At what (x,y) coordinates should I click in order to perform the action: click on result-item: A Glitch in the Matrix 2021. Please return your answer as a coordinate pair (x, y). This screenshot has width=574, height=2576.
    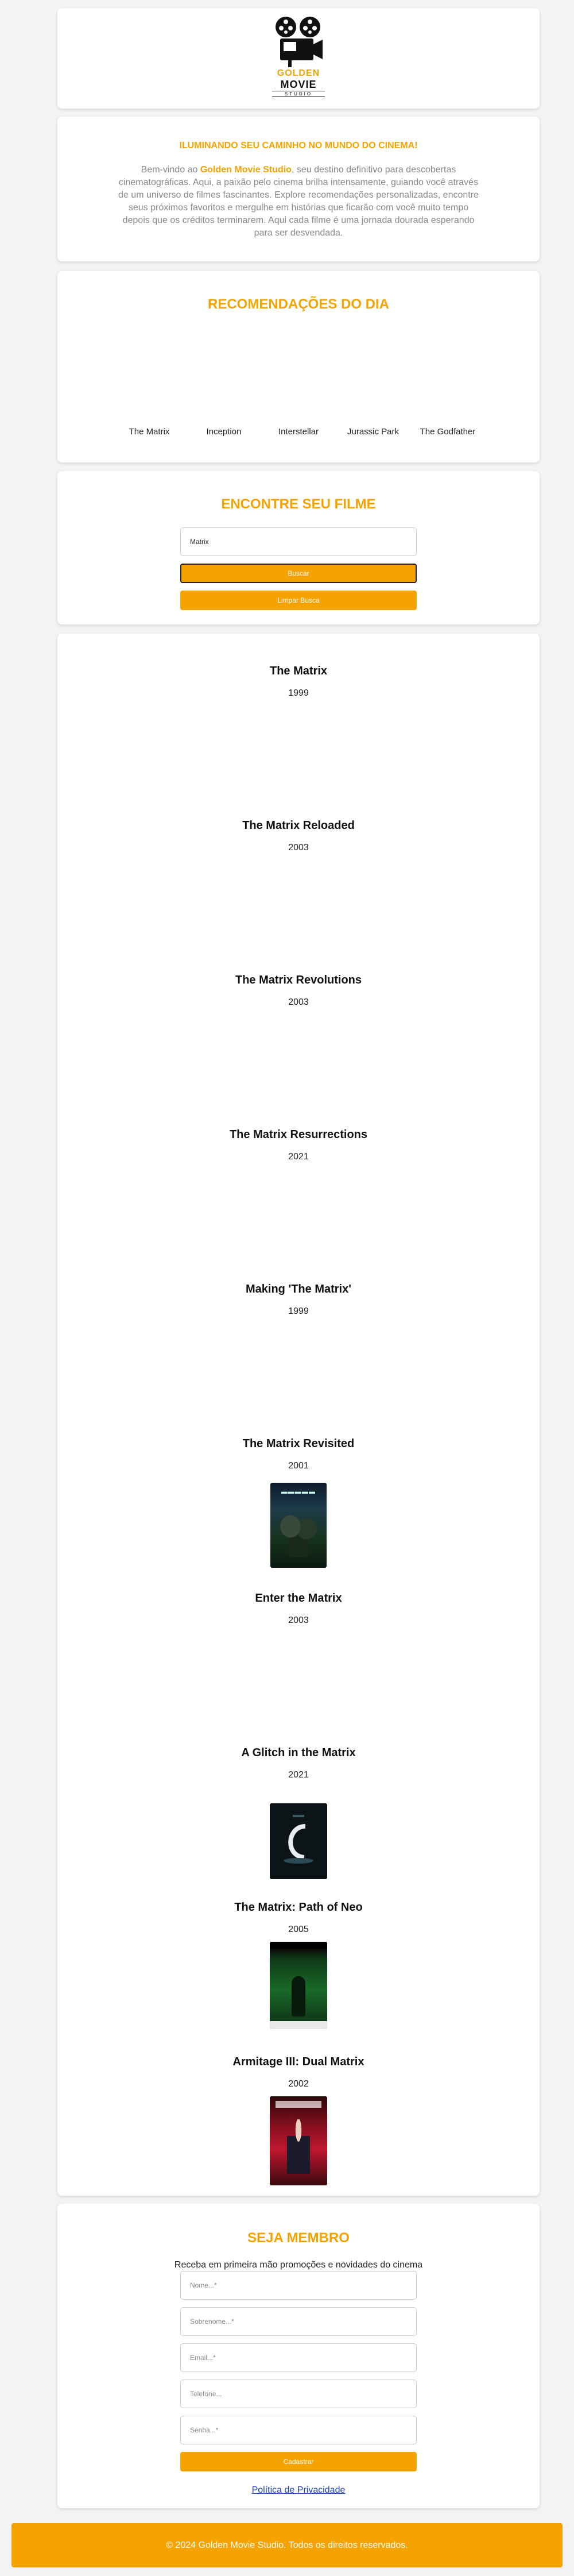
    Looking at the image, I should click on (298, 1813).